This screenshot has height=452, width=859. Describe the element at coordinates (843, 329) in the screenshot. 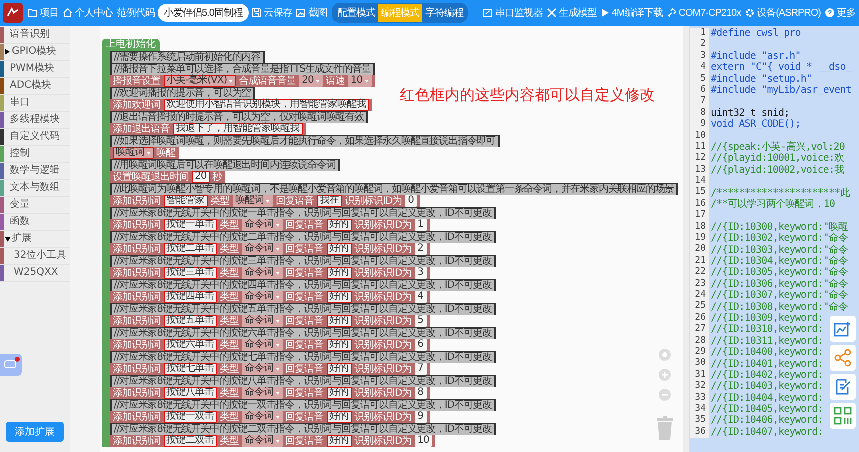

I see `chart-icon` at that location.